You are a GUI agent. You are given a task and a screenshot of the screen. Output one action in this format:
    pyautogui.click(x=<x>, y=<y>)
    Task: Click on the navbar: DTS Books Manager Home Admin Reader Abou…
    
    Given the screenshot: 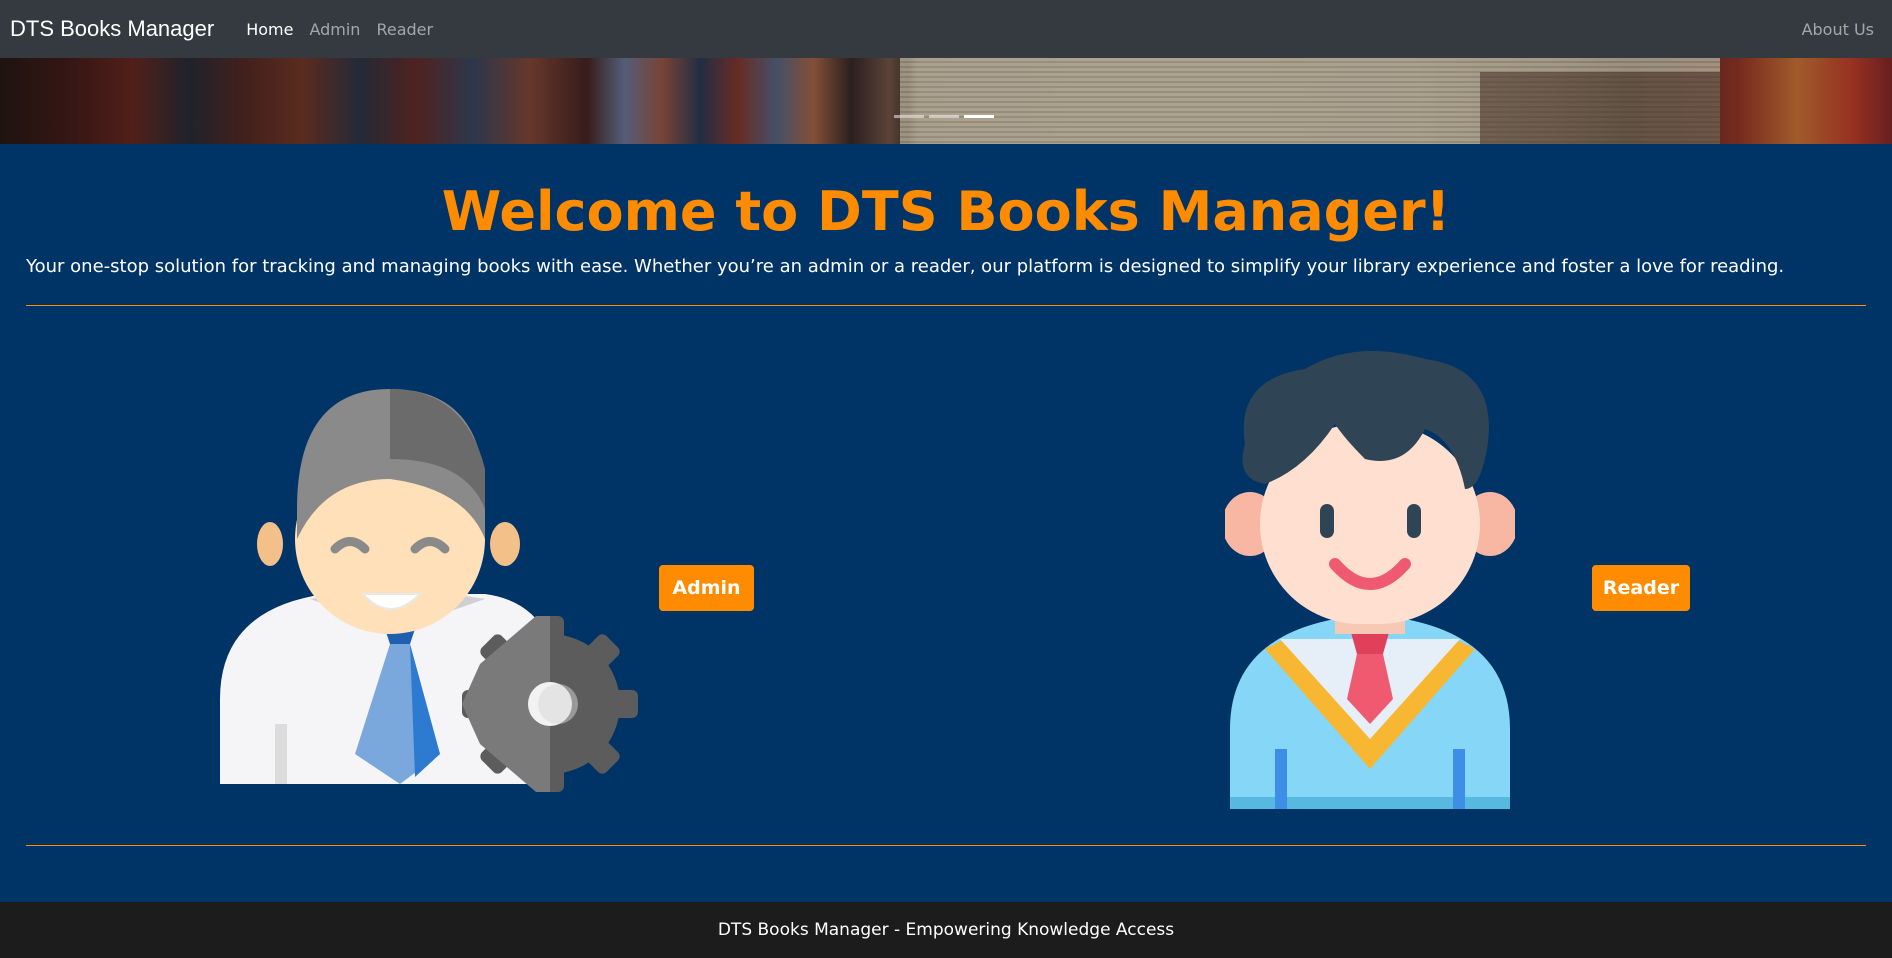 What is the action you would take?
    pyautogui.click(x=946, y=29)
    